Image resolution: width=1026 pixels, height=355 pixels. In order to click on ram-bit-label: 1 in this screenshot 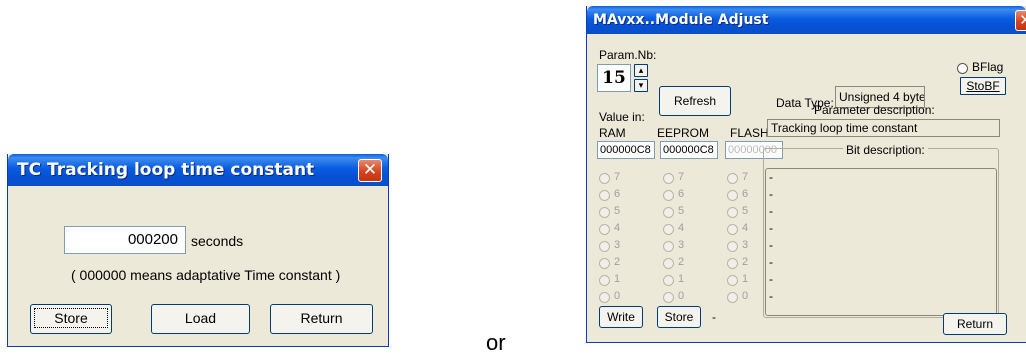, I will do `click(617, 279)`.